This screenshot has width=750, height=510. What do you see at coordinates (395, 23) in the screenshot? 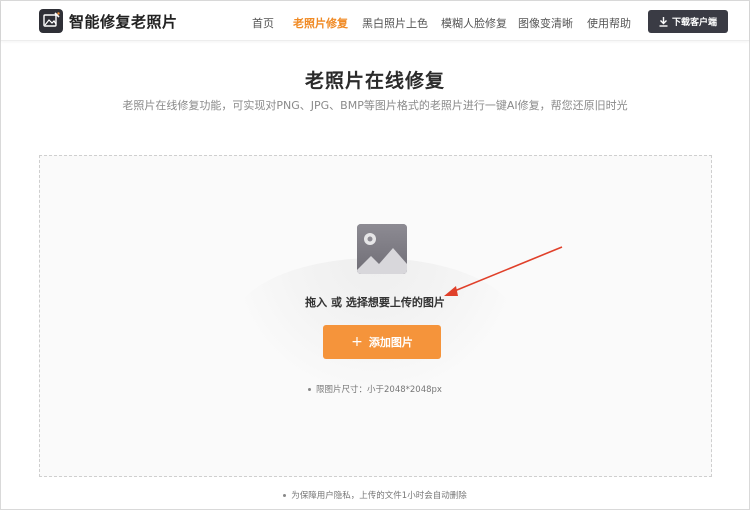
I see `nav-colorize: 黑白照片上色` at bounding box center [395, 23].